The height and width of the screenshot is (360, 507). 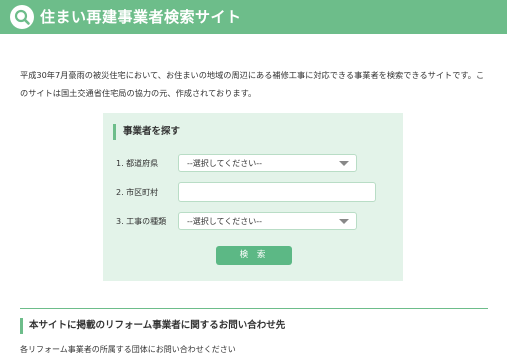 What do you see at coordinates (254, 308) in the screenshot?
I see `section-divider` at bounding box center [254, 308].